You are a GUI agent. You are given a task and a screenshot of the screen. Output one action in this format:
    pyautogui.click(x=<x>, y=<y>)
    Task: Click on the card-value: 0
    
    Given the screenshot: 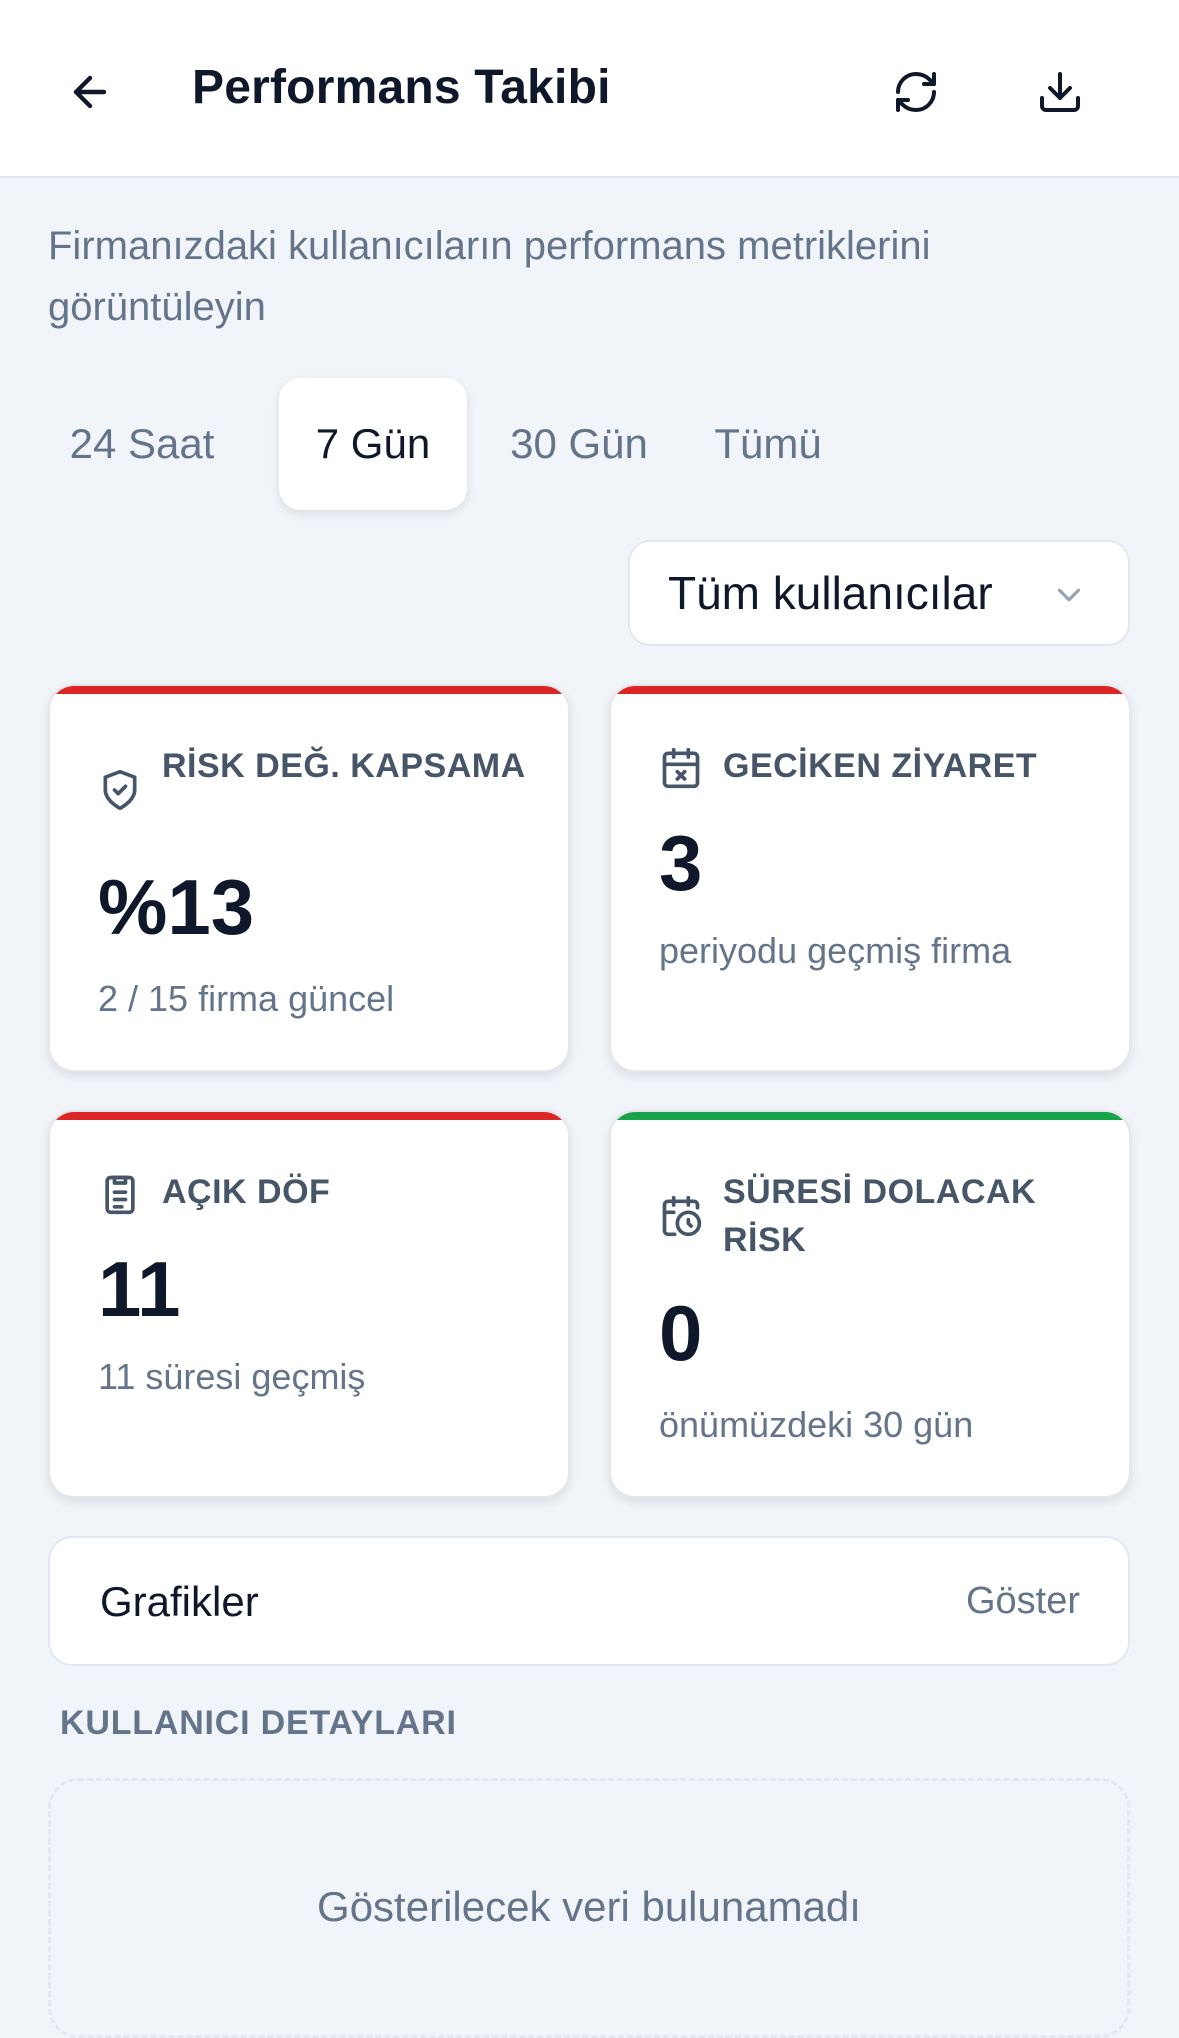 What is the action you would take?
    pyautogui.click(x=681, y=1333)
    